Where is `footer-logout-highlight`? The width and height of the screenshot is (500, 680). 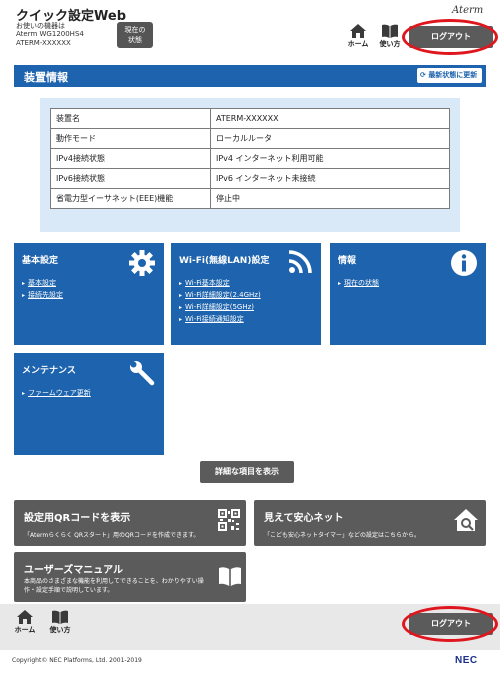 footer-logout-highlight is located at coordinates (450, 624).